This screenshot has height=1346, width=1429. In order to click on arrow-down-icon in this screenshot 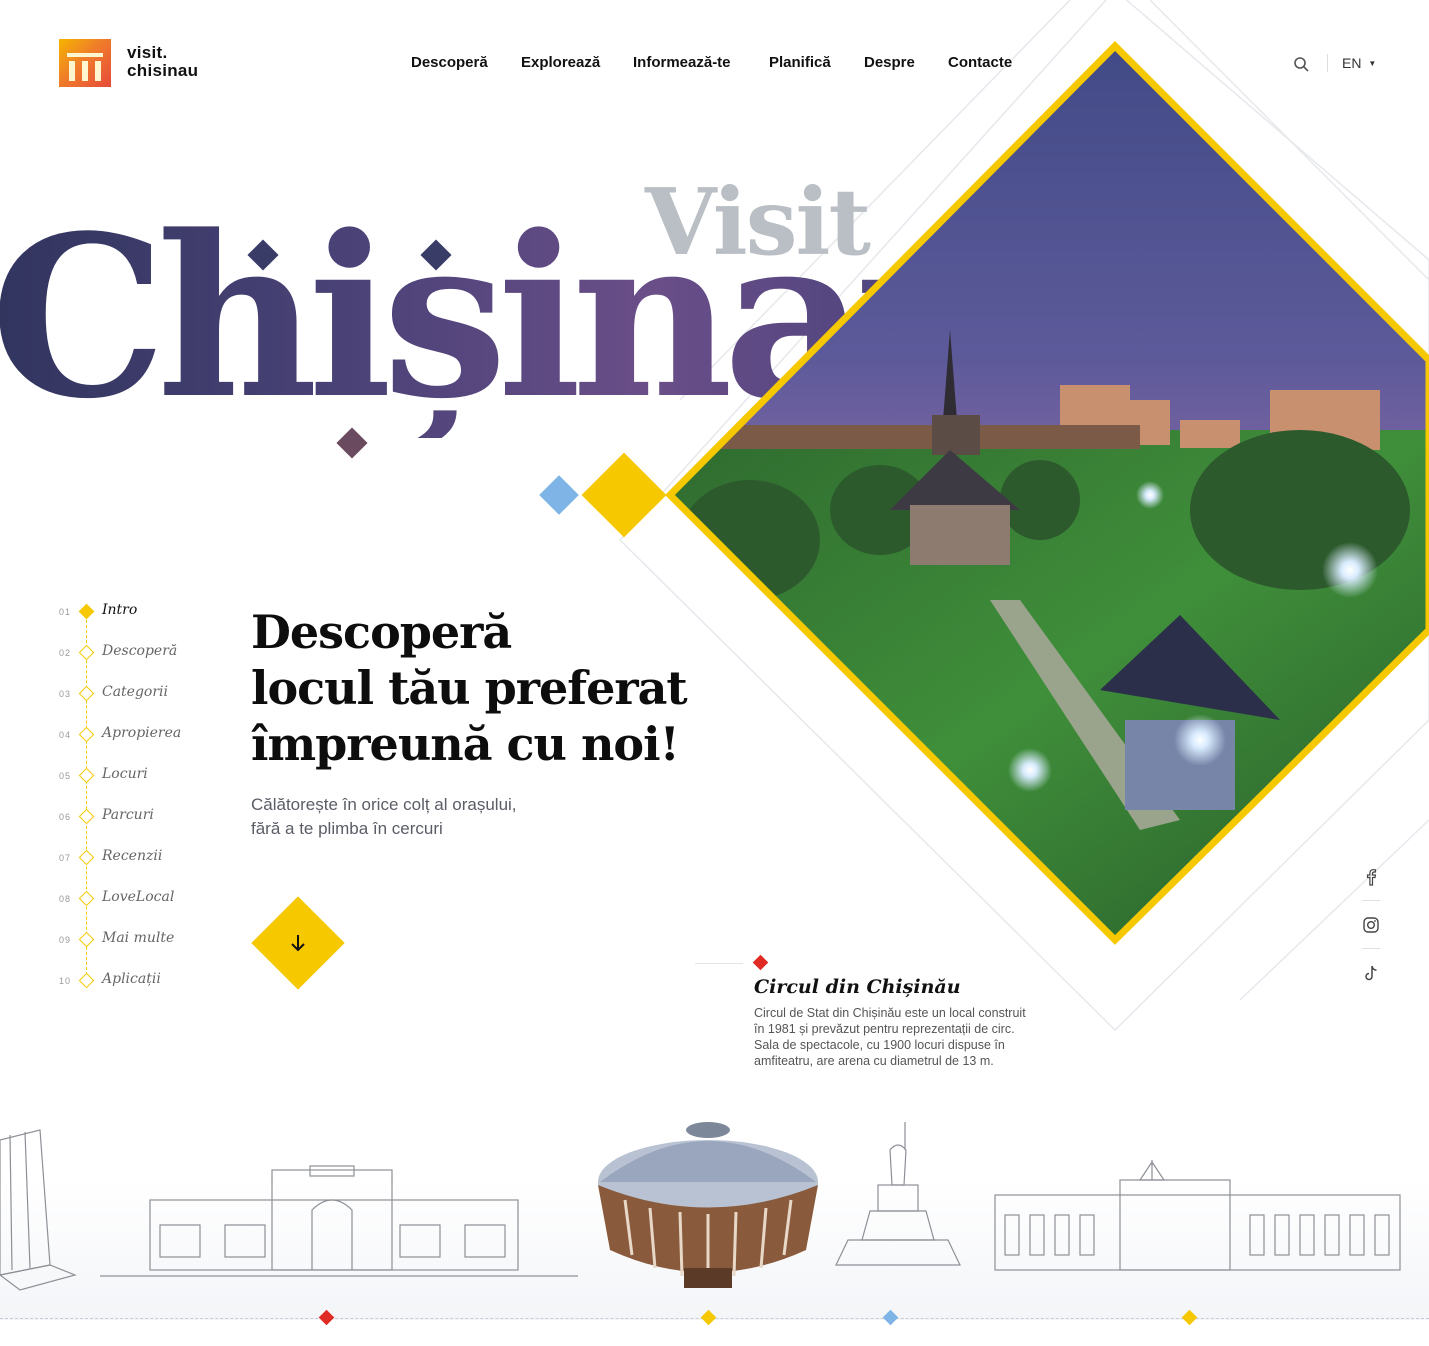, I will do `click(298, 943)`.